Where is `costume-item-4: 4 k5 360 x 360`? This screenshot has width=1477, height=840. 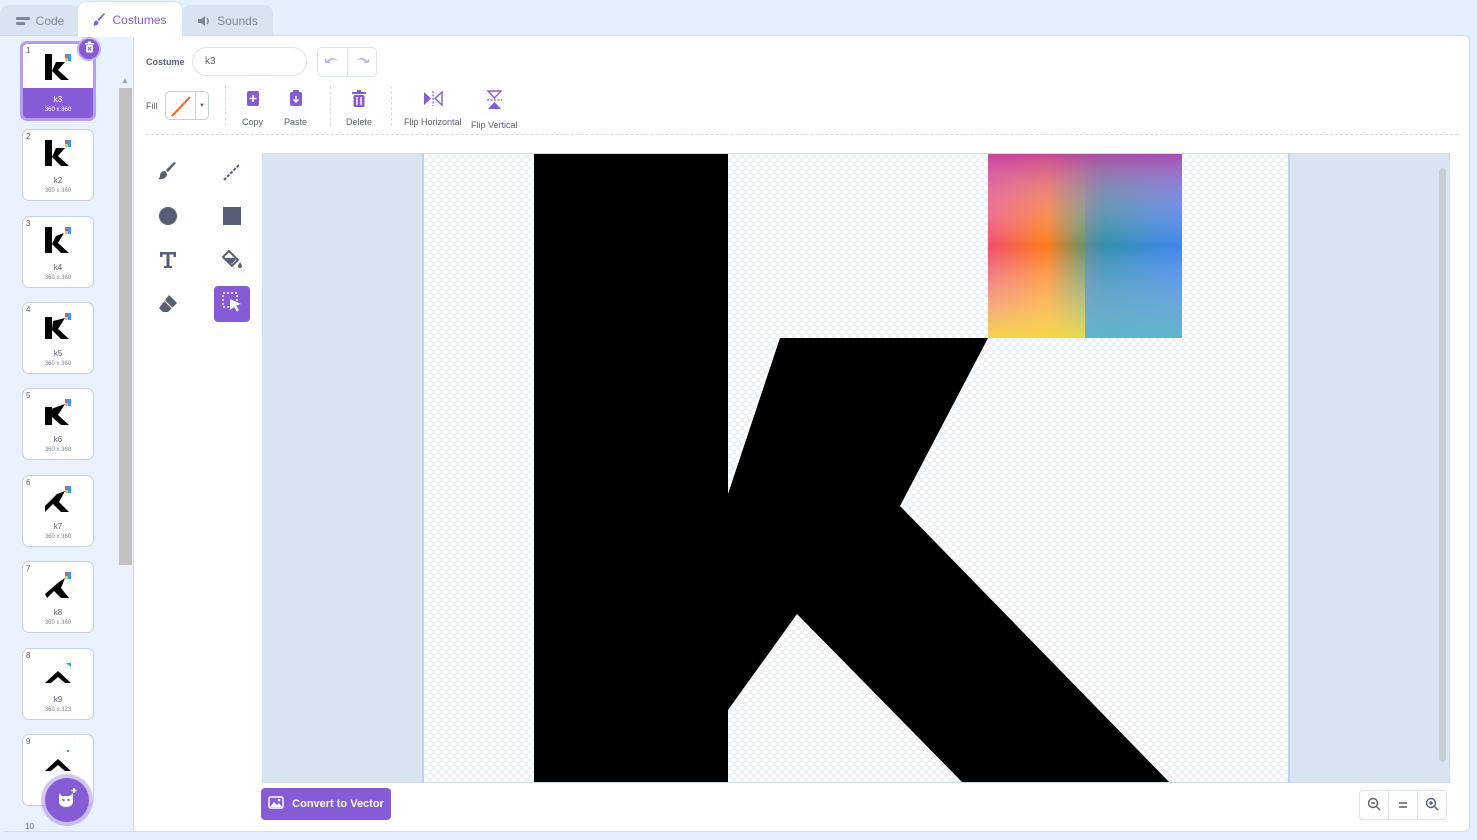
costume-item-4: 4 k5 360 x 360 is located at coordinates (58, 338).